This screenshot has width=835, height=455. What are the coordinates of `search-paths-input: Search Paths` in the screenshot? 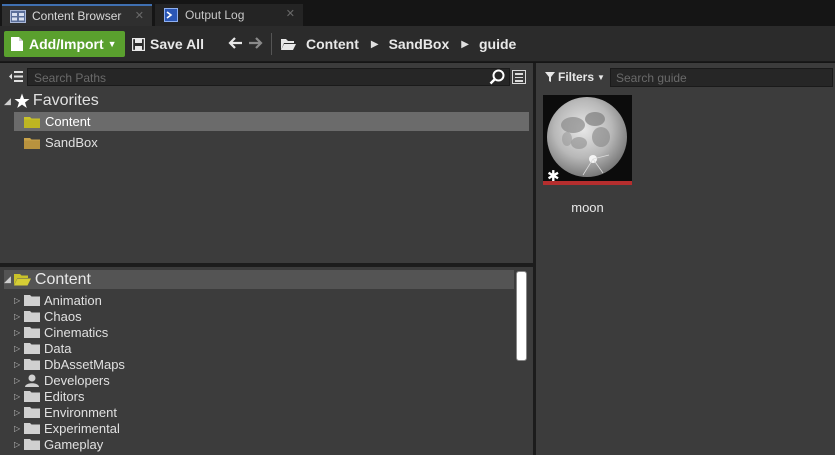 It's located at (268, 77).